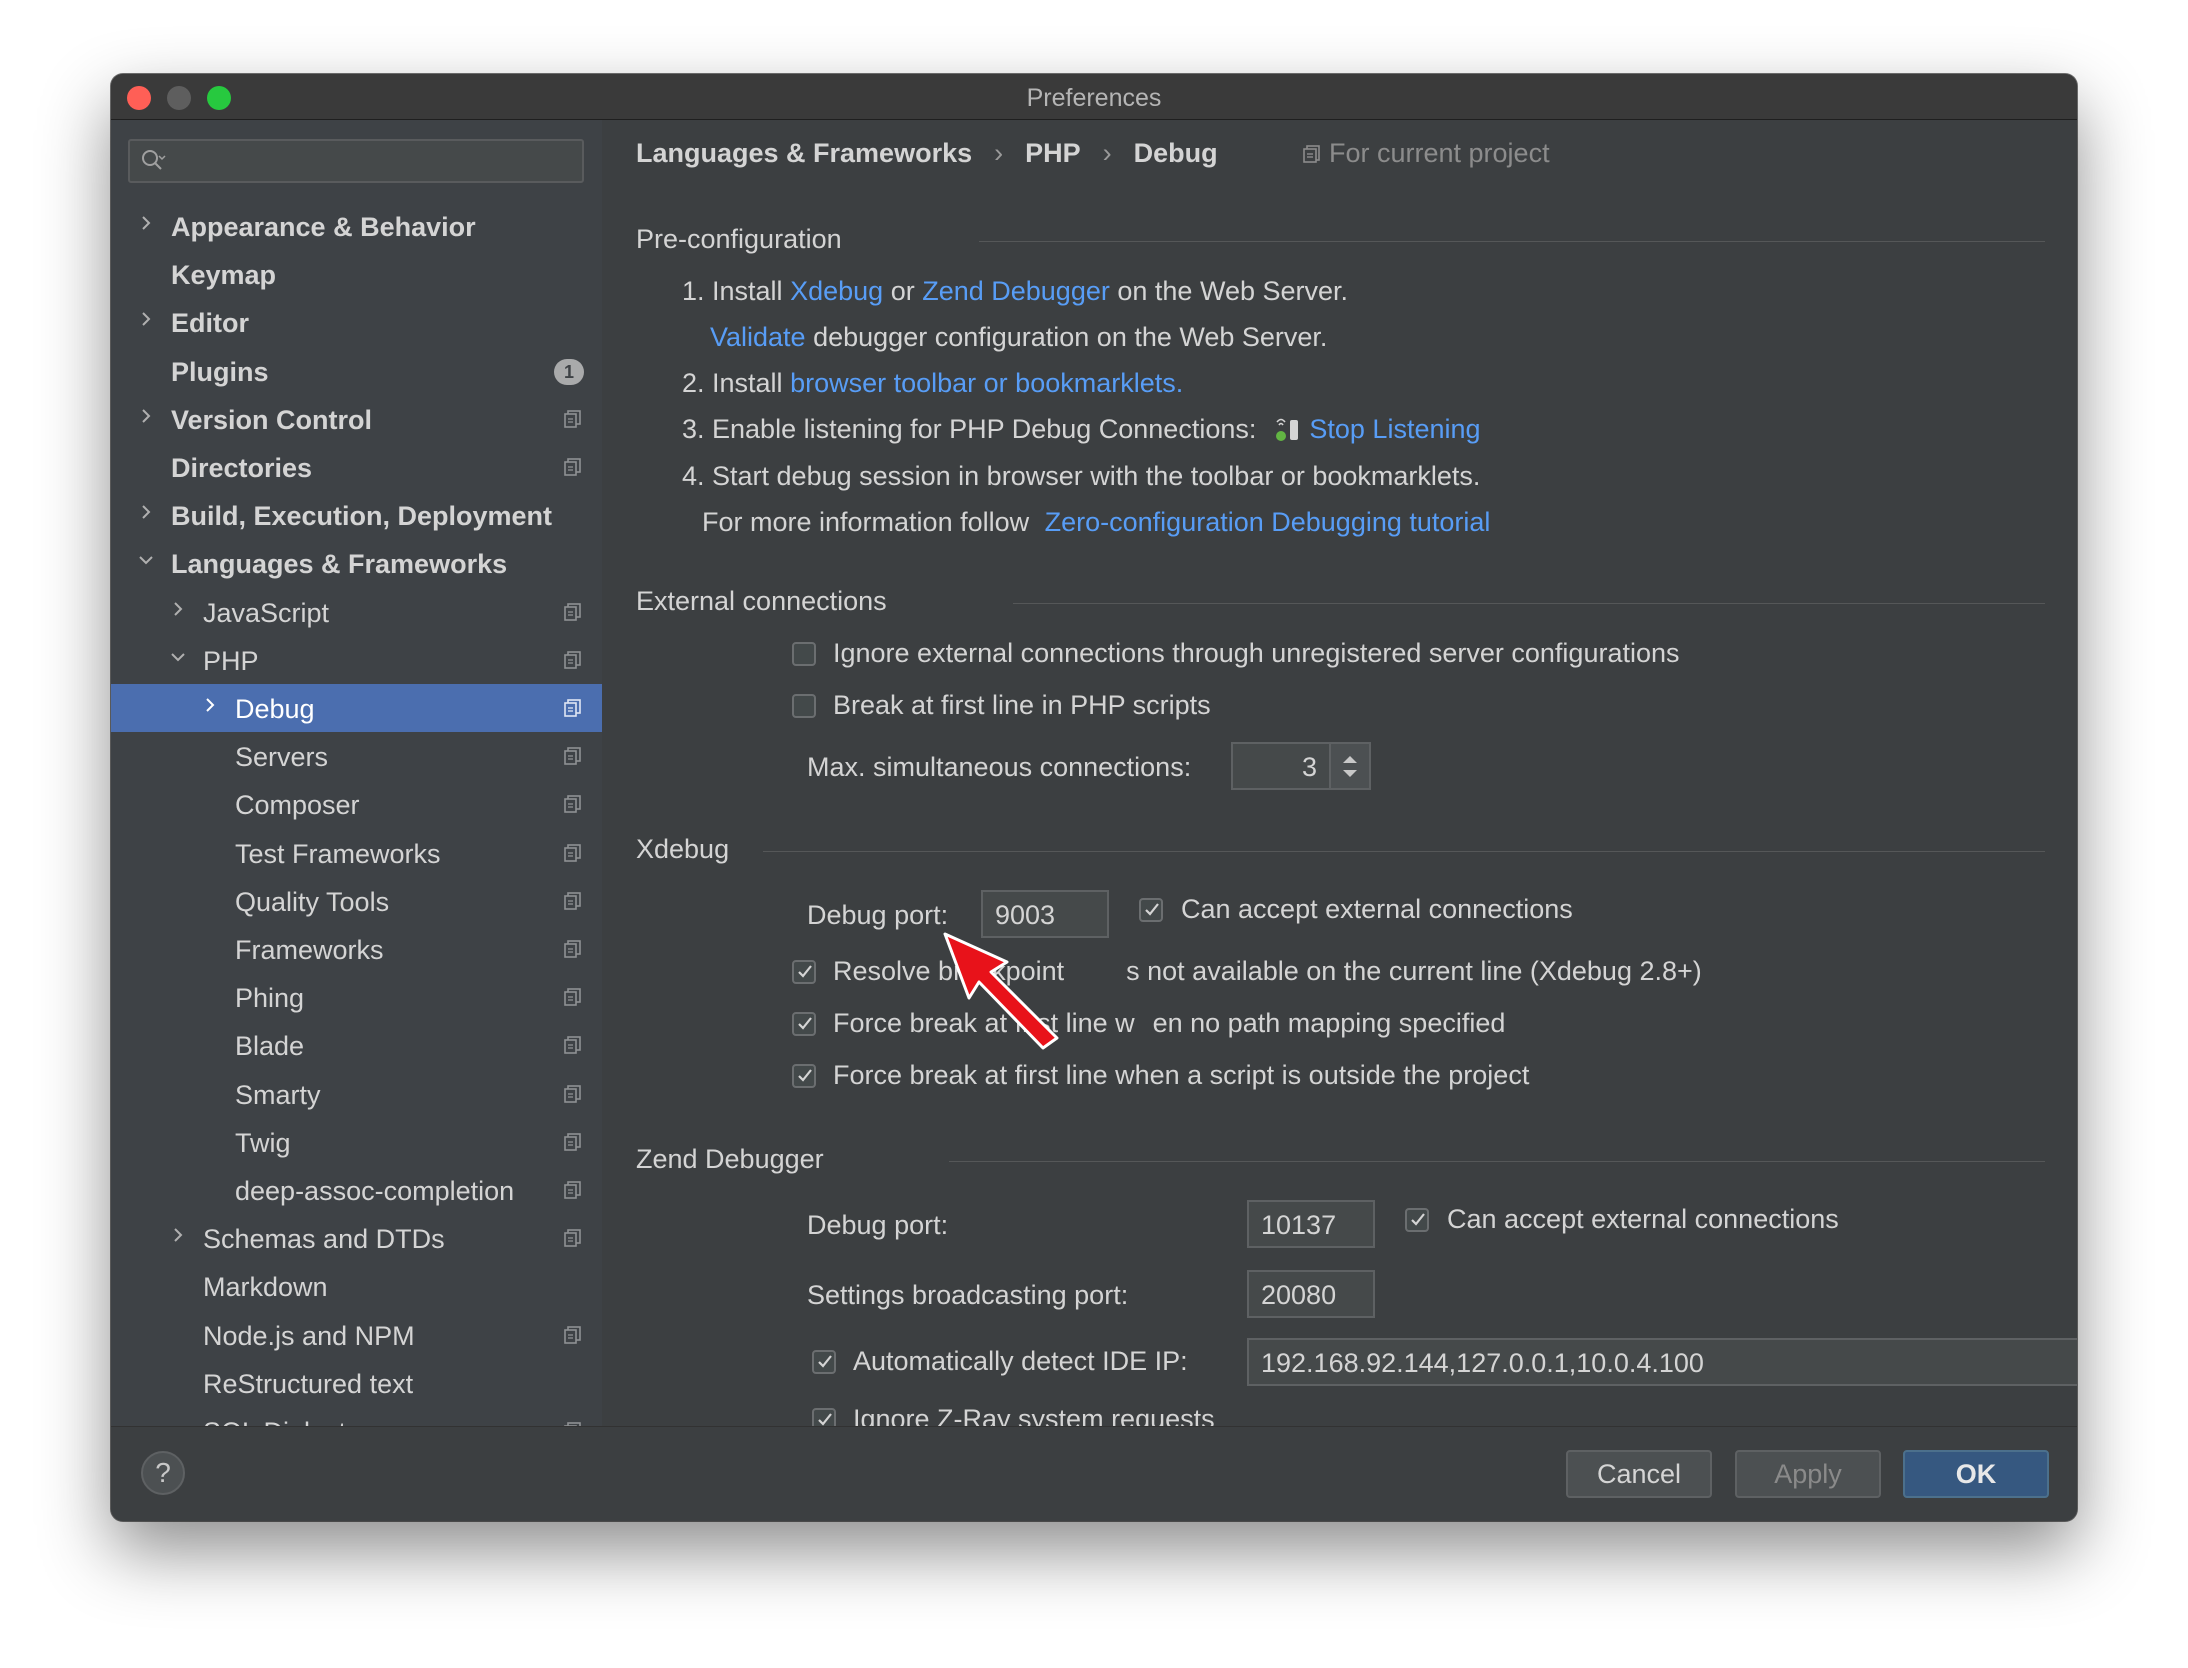 This screenshot has height=1668, width=2188. Describe the element at coordinates (1329, 1023) in the screenshot. I see `force1-label-part-b: en no path mapping specified` at that location.